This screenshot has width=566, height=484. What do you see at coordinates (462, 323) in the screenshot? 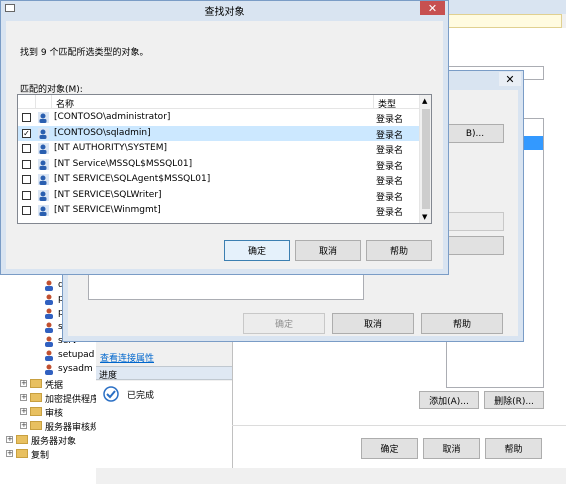
I see `select-help-button: 帮助` at bounding box center [462, 323].